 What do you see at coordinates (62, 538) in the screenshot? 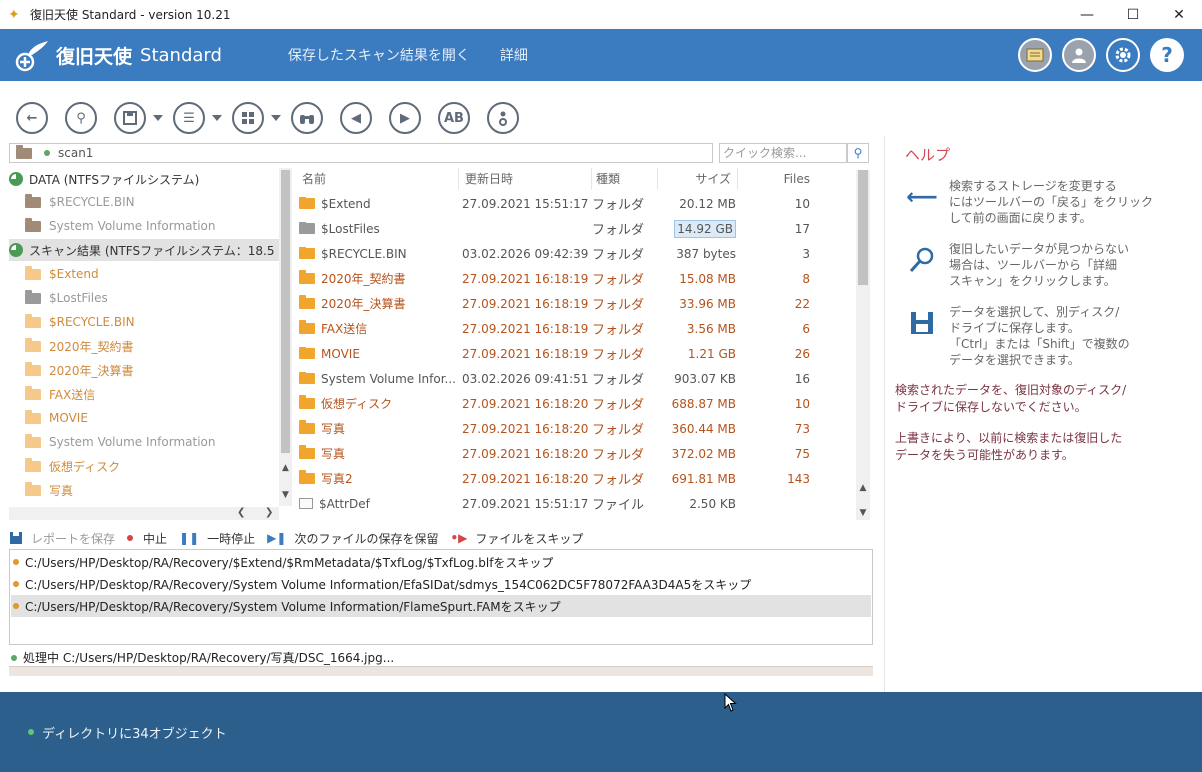
I see `save-report-button: レポートを保存` at bounding box center [62, 538].